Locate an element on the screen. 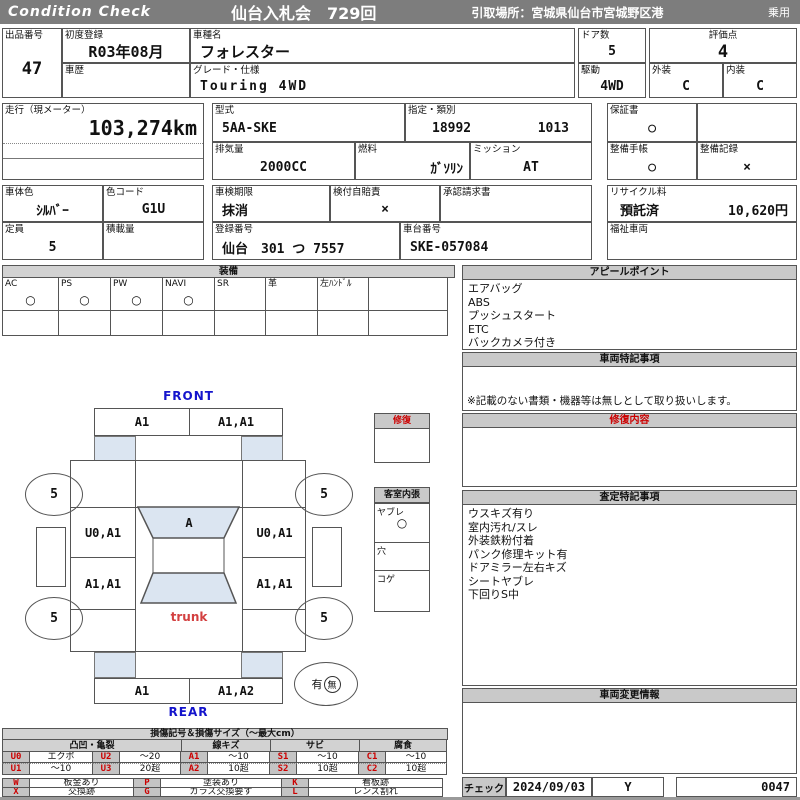 This screenshot has width=800, height=800. legend-code: U3 is located at coordinates (106, 769).